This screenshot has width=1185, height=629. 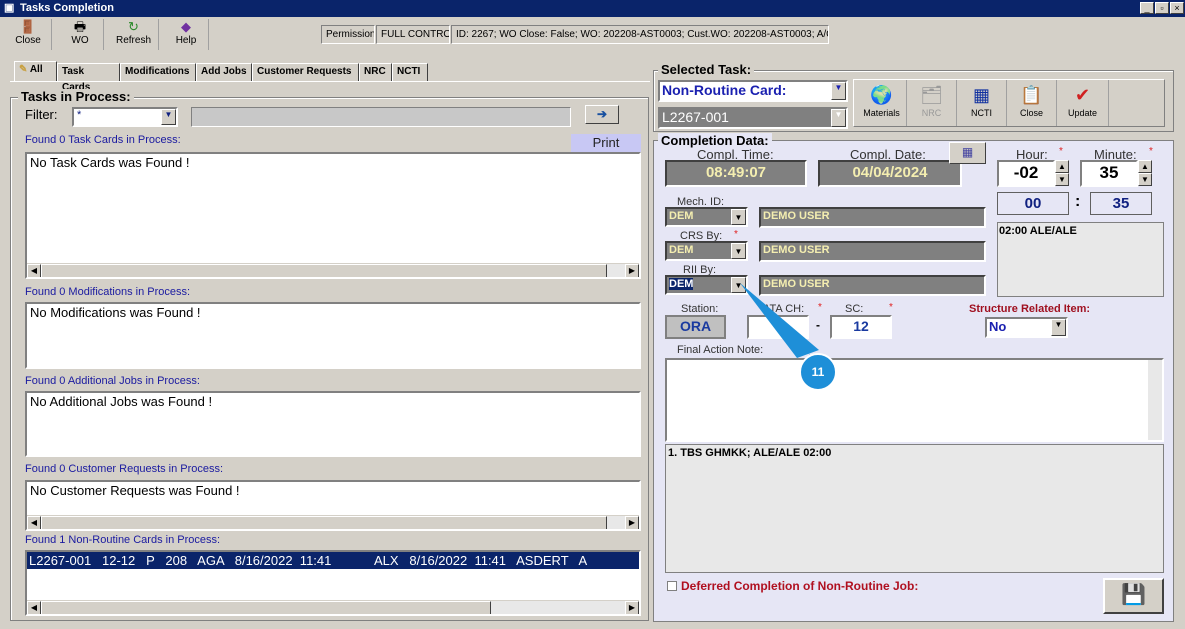 What do you see at coordinates (753, 118) in the screenshot?
I see `task-number-select: L2267-001 ▼` at bounding box center [753, 118].